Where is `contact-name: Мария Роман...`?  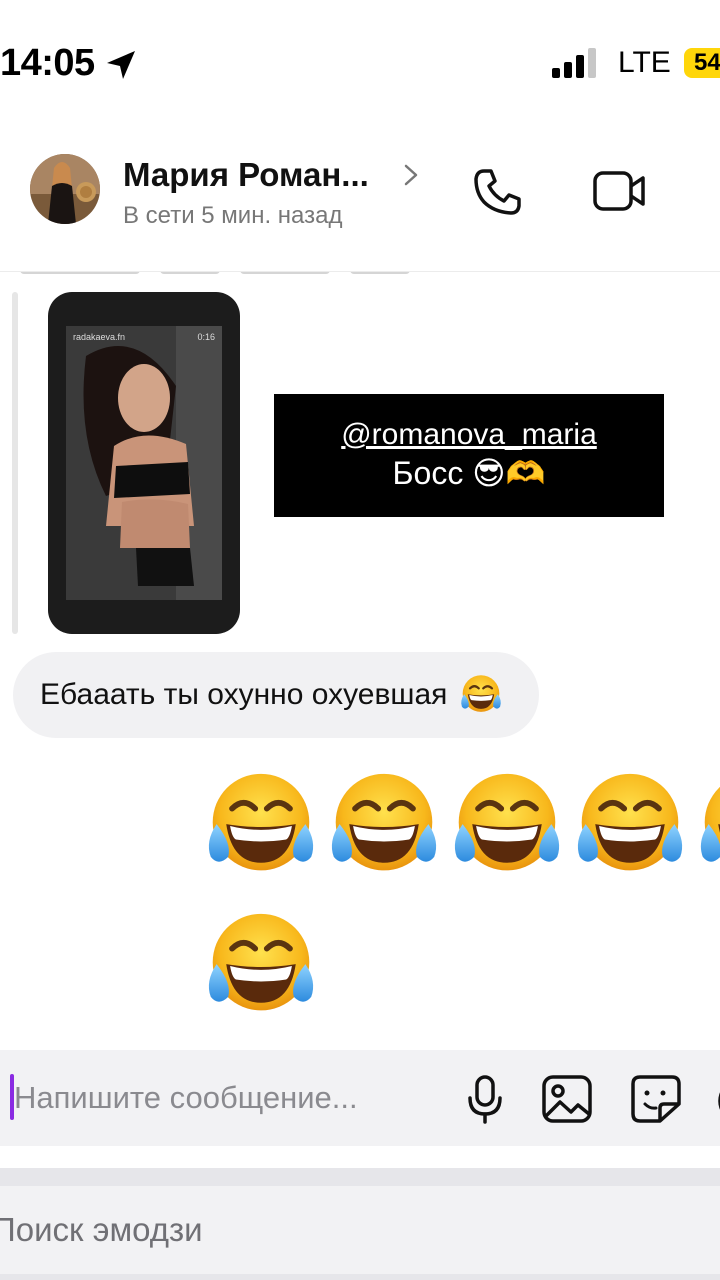
contact-name: Мария Роман... is located at coordinates (246, 175).